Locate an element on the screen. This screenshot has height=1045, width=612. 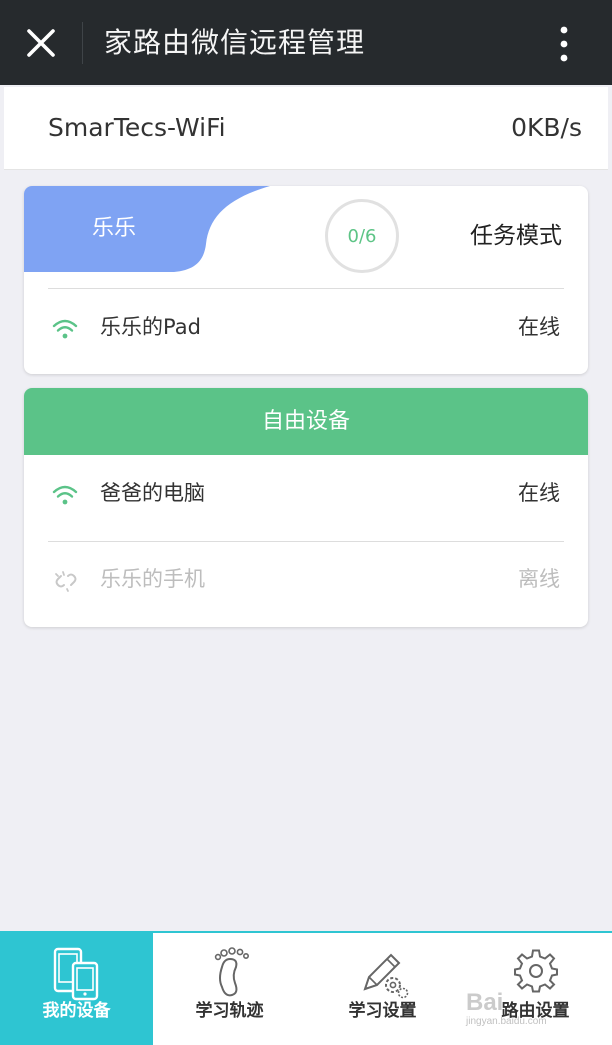
title-divider is located at coordinates (82, 43).